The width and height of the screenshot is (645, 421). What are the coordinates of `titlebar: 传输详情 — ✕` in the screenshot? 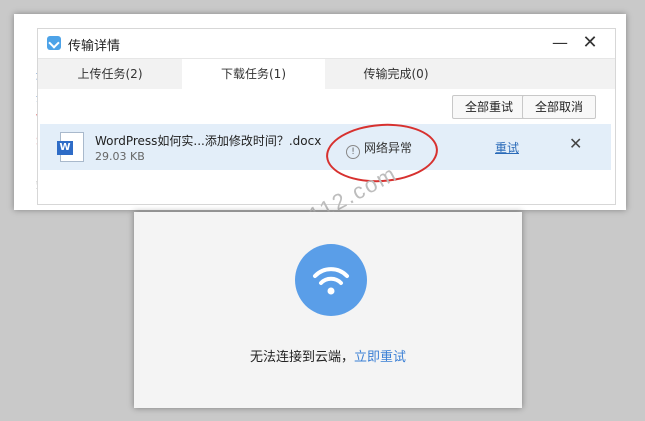 It's located at (326, 43).